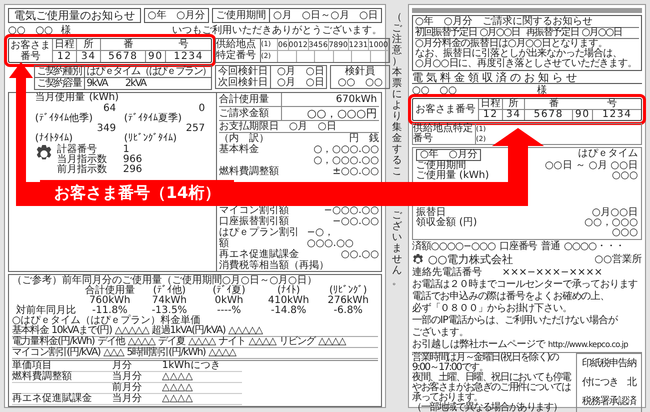 The width and height of the screenshot is (650, 412). Describe the element at coordinates (82, 160) in the screenshot. I see `field-label: 当月指示数` at that location.